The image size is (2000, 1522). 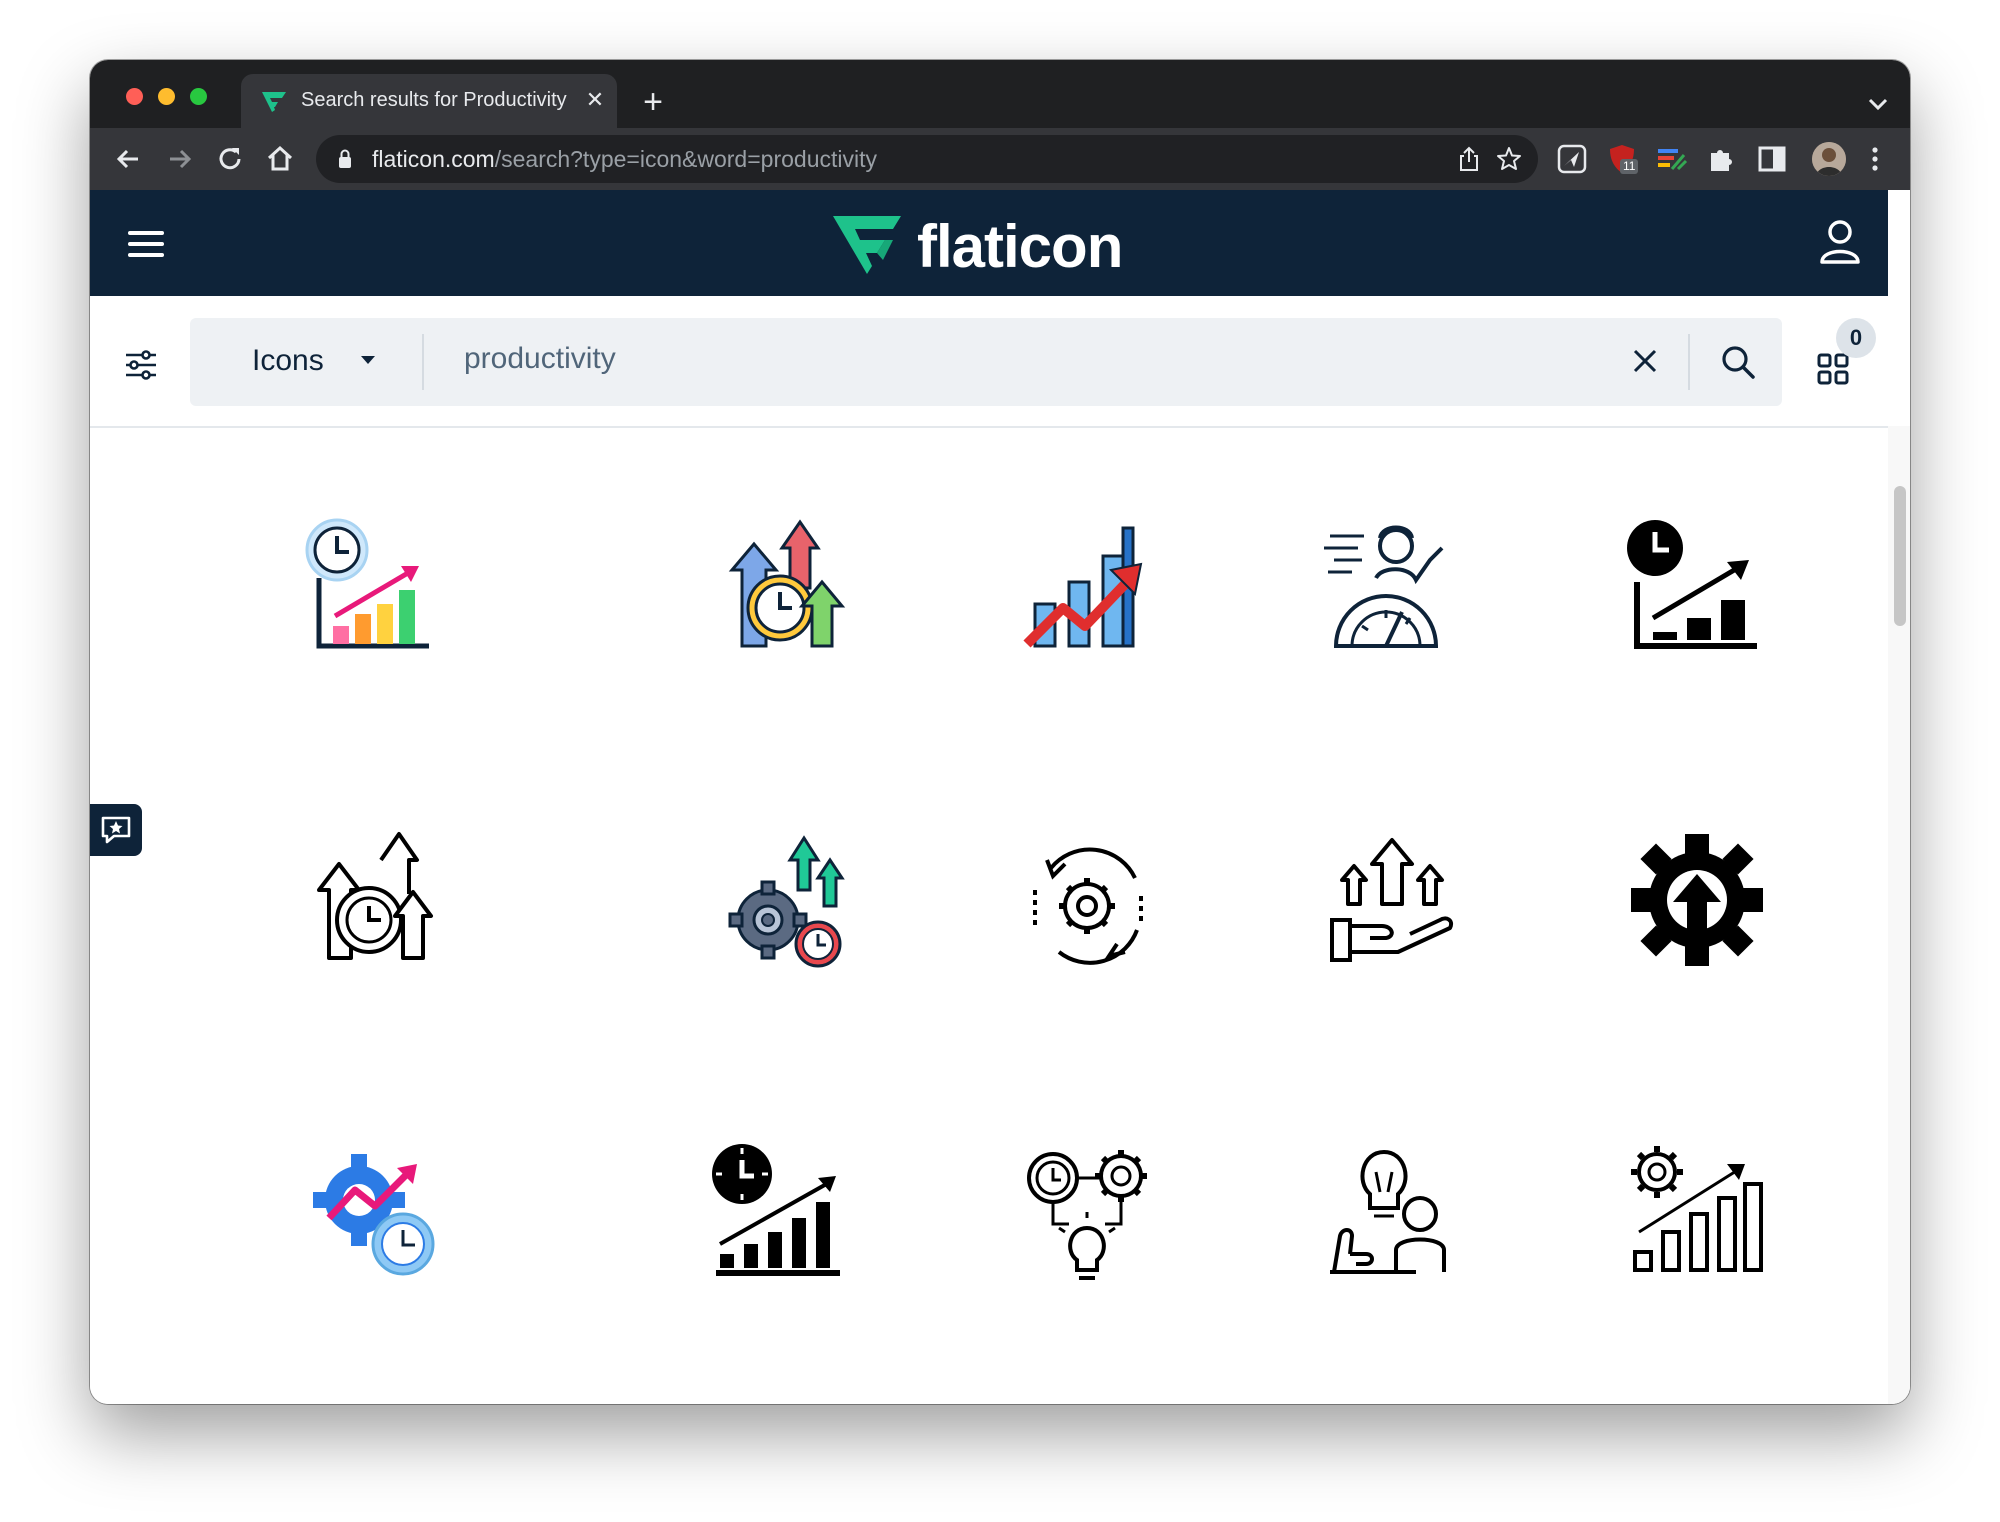 What do you see at coordinates (685, 159) in the screenshot?
I see `url-path: /search?type=icon&word=productivity` at bounding box center [685, 159].